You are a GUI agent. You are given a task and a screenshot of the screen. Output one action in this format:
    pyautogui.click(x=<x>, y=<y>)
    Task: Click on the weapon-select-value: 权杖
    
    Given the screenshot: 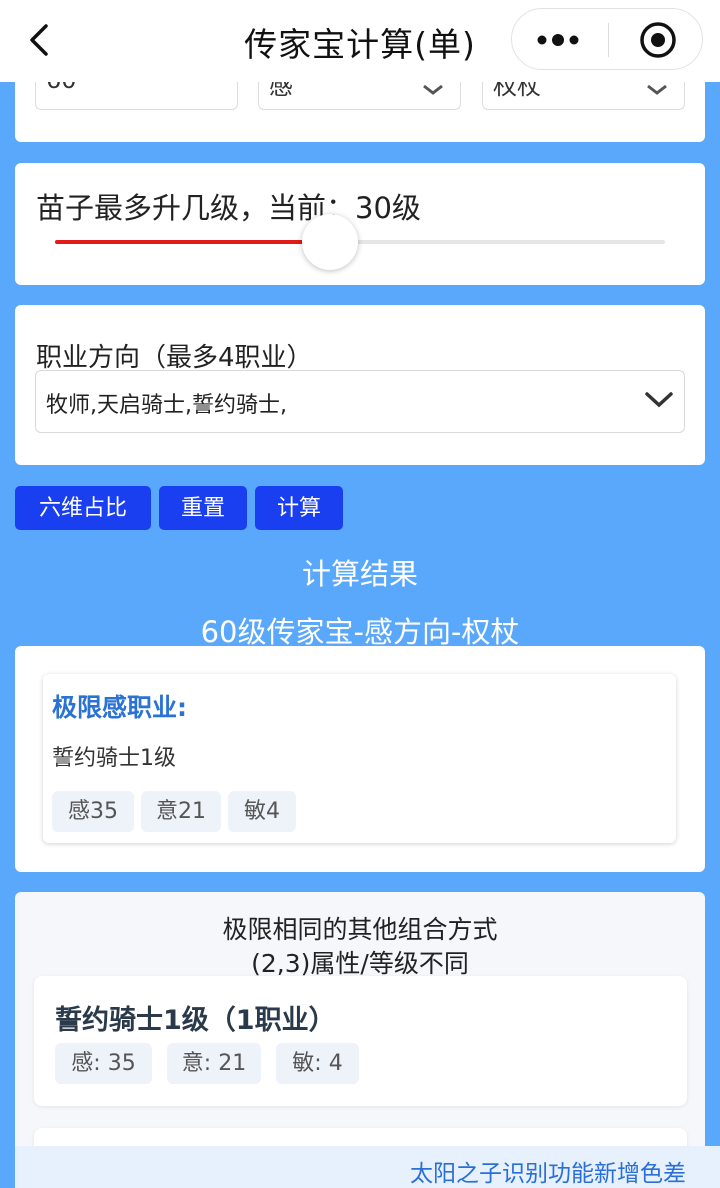 What is the action you would take?
    pyautogui.click(x=517, y=90)
    